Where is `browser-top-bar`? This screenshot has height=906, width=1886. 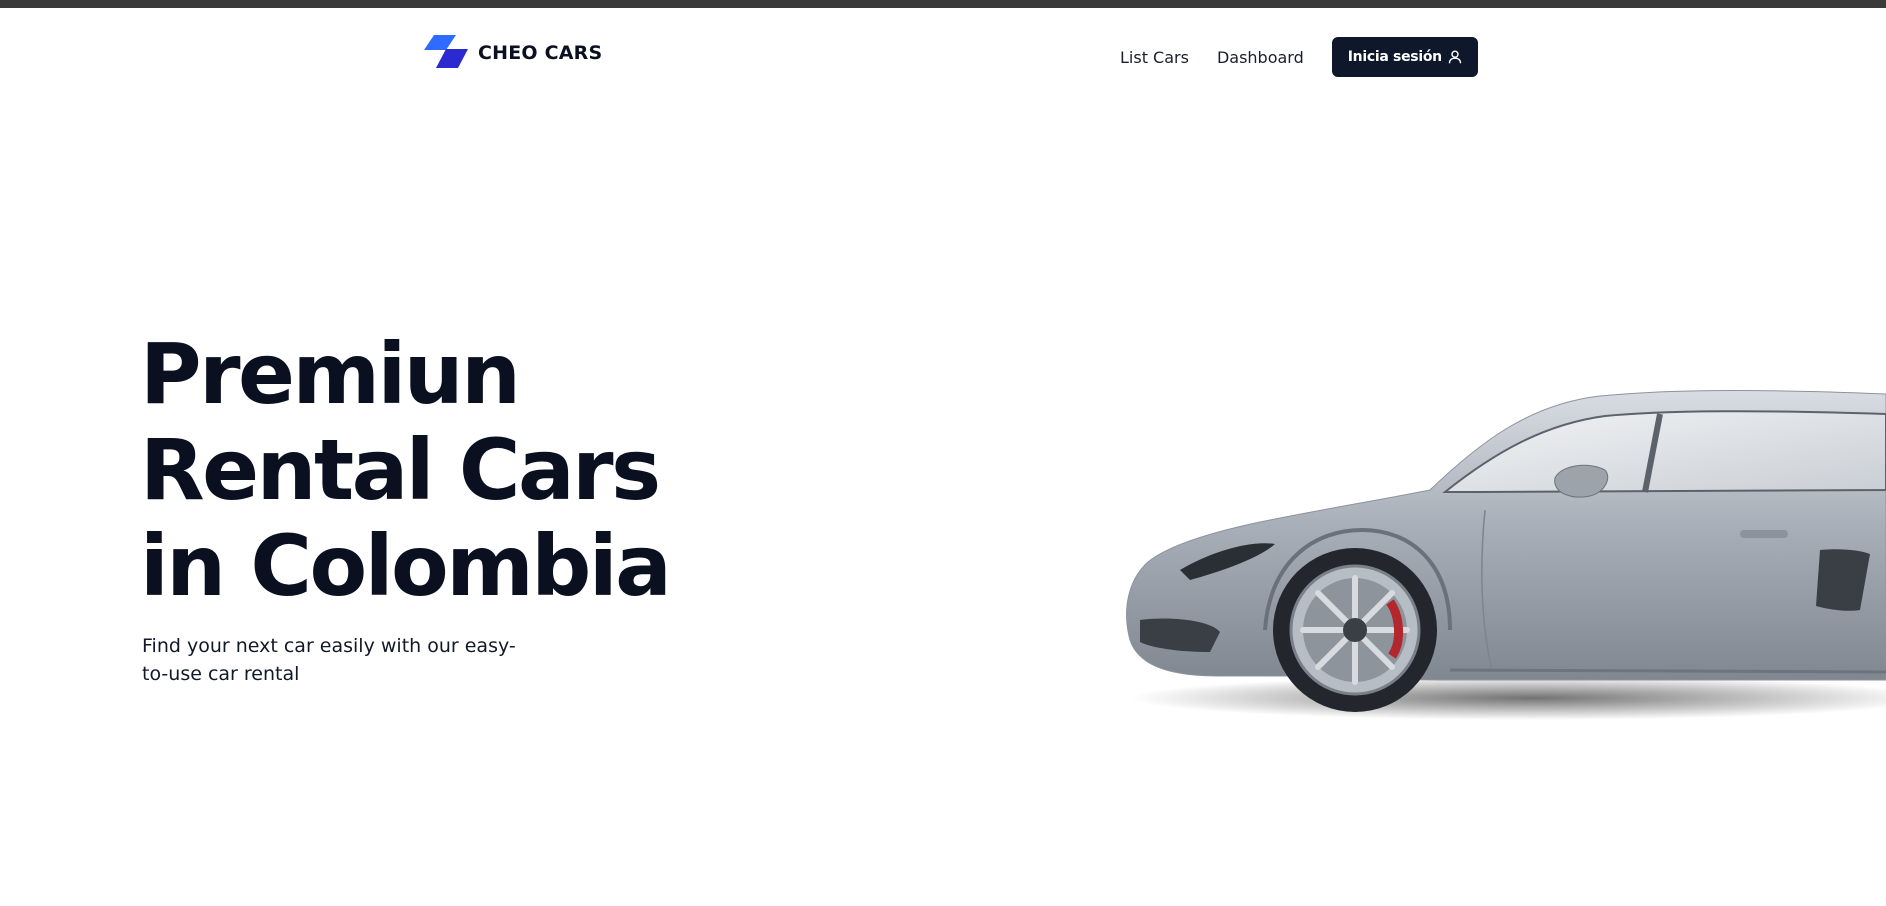 browser-top-bar is located at coordinates (943, 4).